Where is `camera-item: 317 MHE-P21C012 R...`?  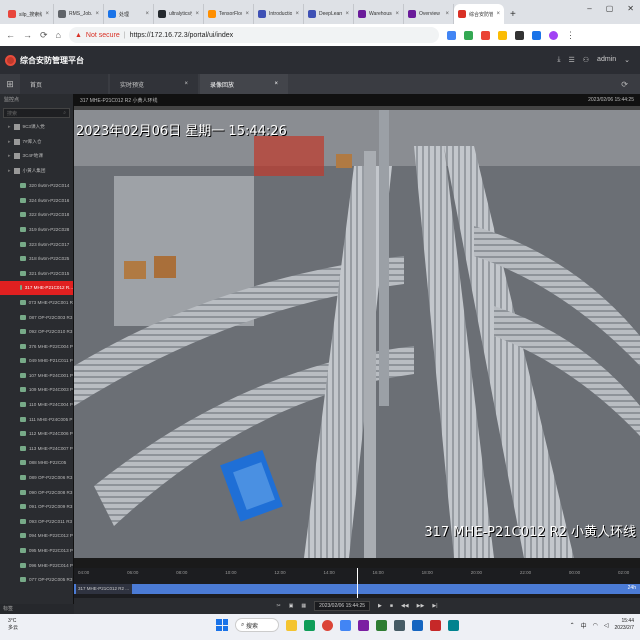 camera-item: 317 MHE-P21C012 R... is located at coordinates (36, 288).